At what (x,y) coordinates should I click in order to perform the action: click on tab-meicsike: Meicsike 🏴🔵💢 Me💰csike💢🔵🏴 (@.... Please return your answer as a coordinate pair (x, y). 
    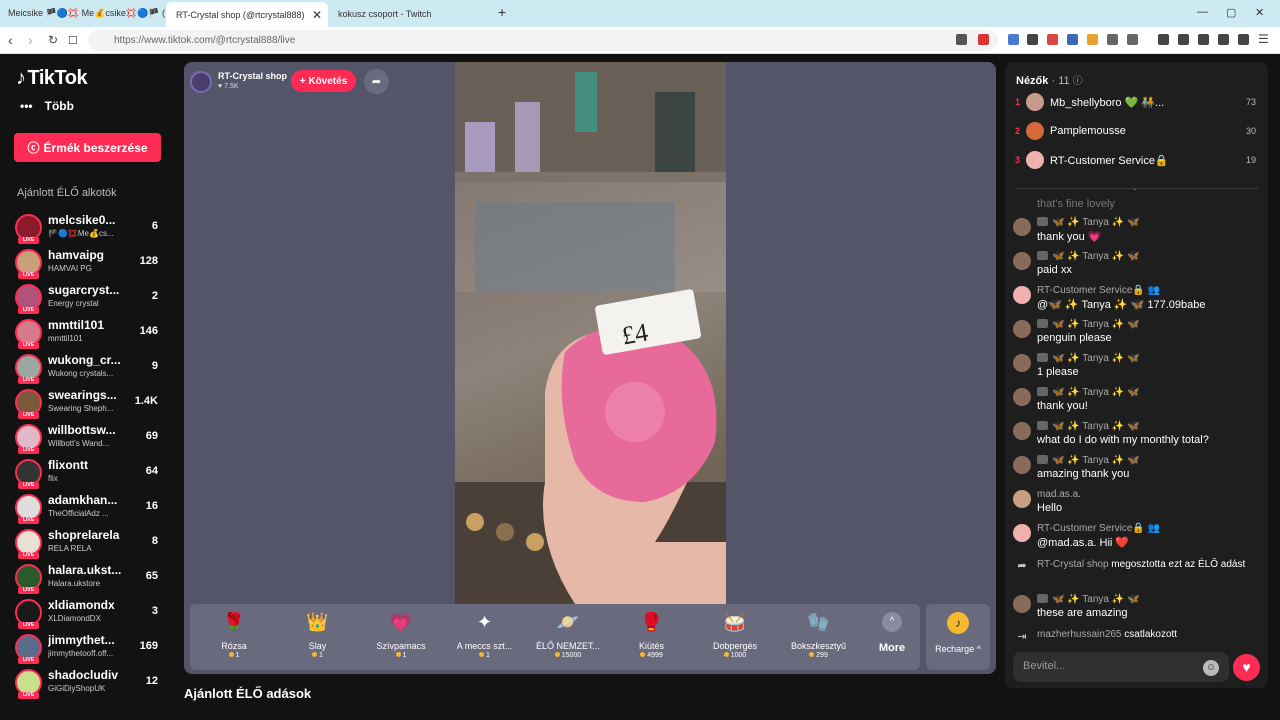
    Looking at the image, I should click on (82, 13).